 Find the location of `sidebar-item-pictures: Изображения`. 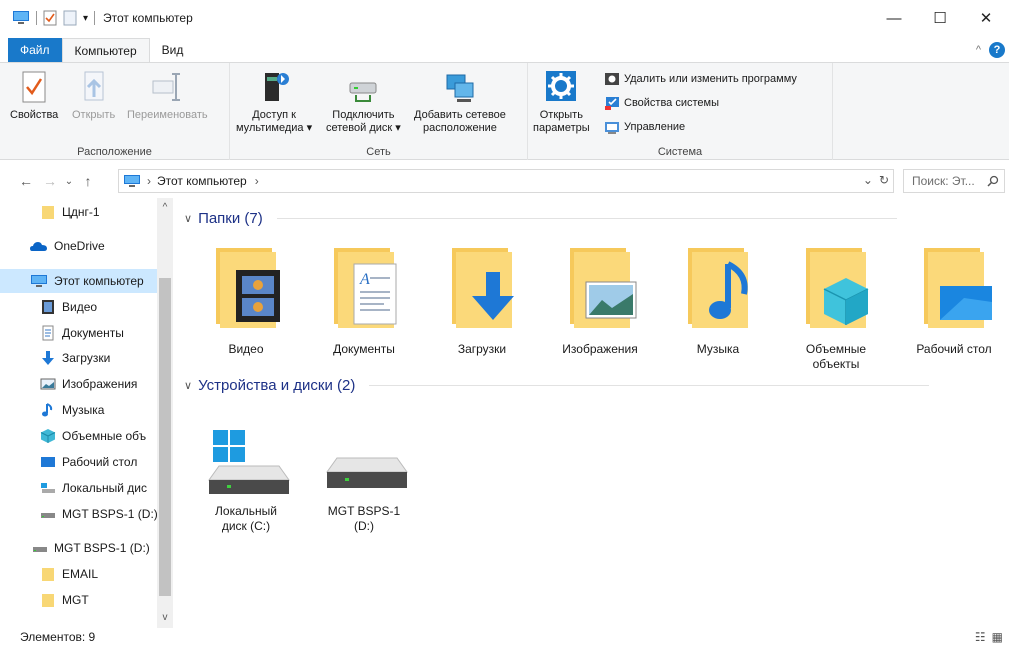

sidebar-item-pictures: Изображения is located at coordinates (79, 384).